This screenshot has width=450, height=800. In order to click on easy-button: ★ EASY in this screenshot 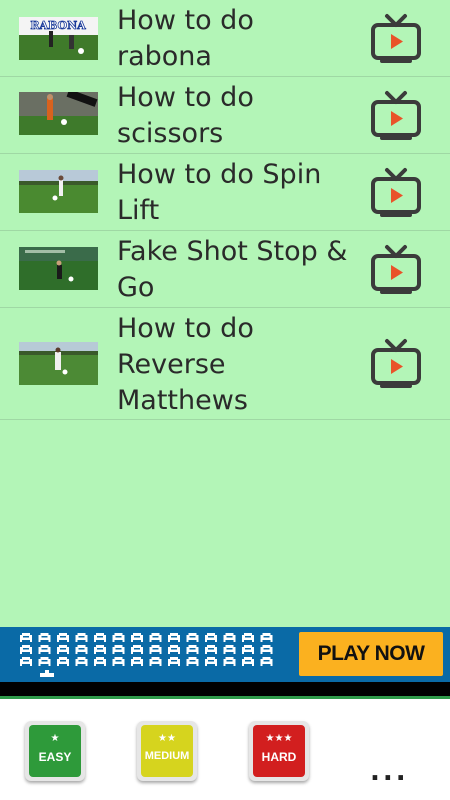, I will do `click(55, 751)`.